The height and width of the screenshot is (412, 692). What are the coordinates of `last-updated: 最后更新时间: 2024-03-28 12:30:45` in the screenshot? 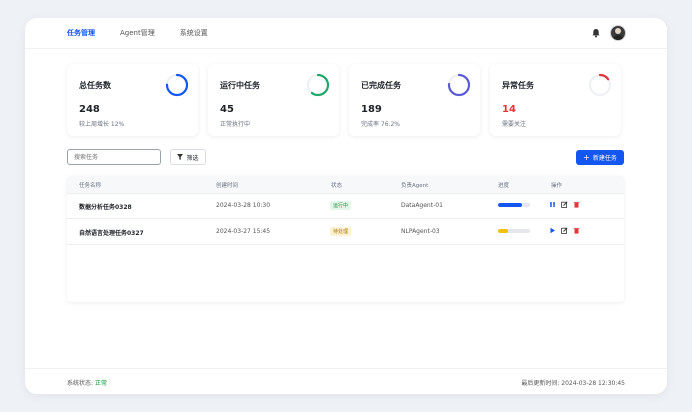 It's located at (573, 383).